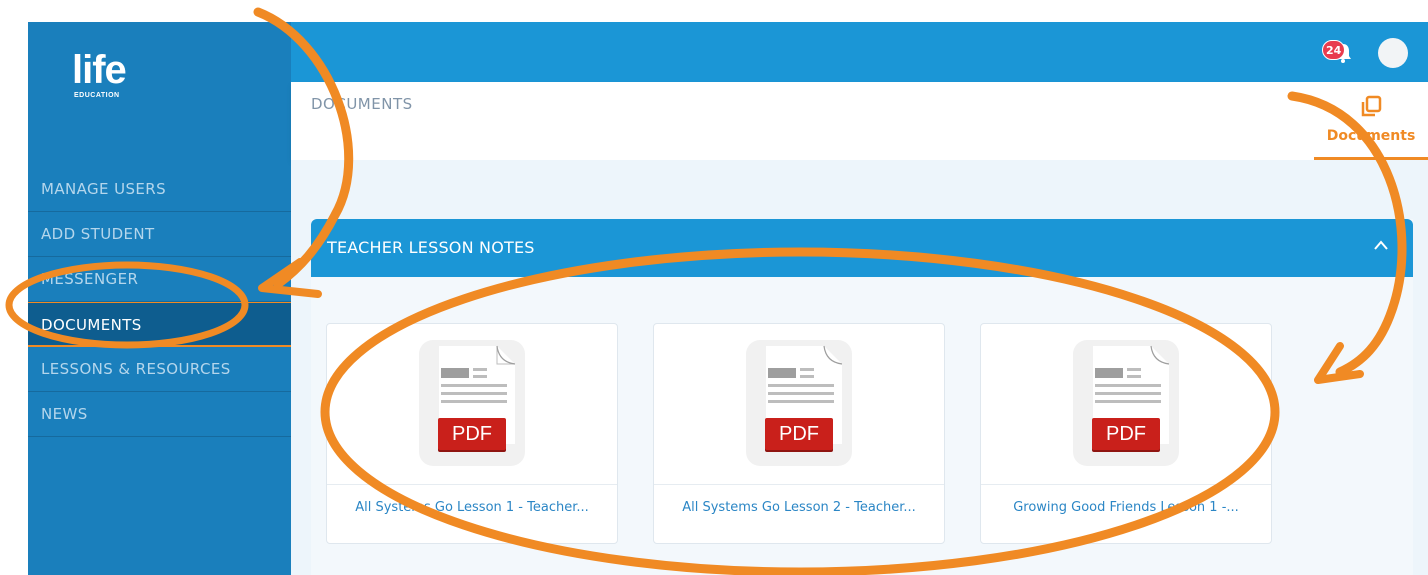  I want to click on page-title: DOCUMENTS, so click(362, 104).